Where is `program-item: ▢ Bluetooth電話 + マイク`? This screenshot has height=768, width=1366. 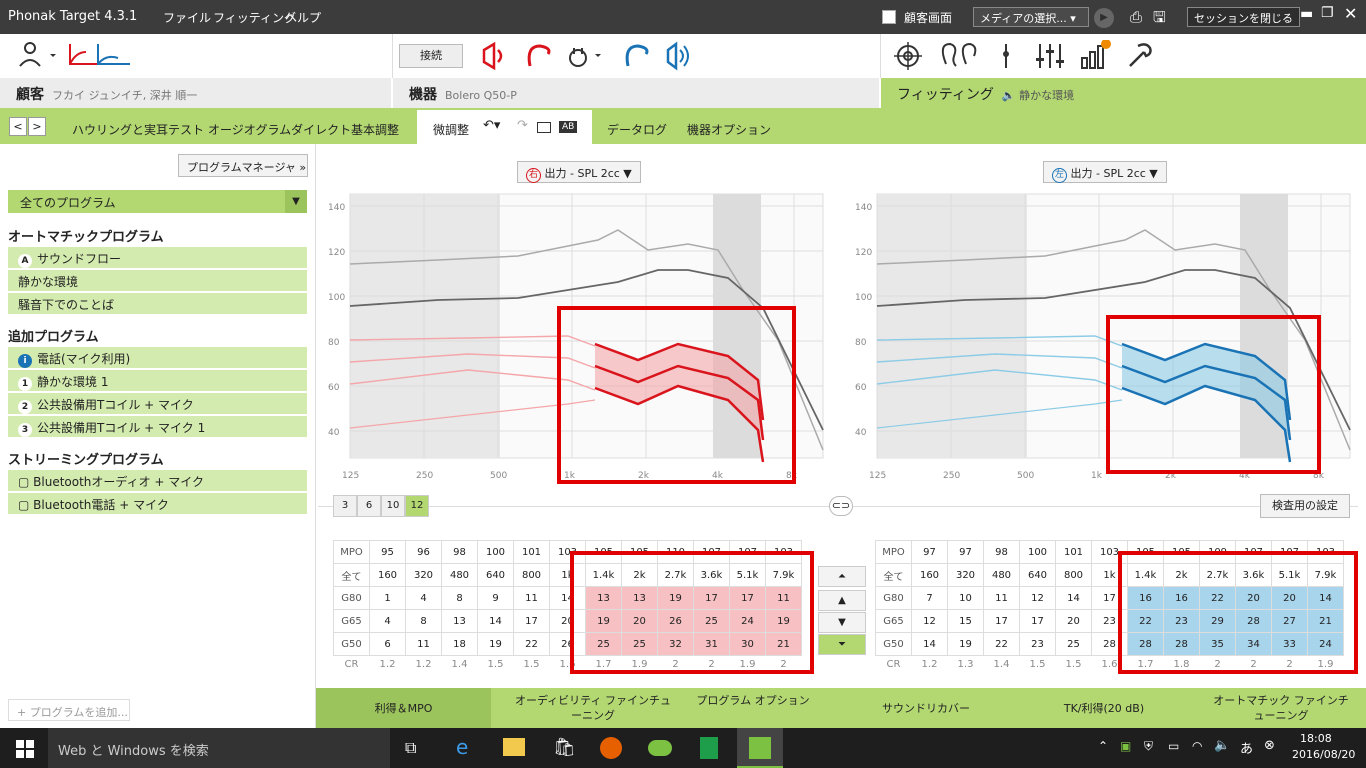
program-item: ▢ Bluetooth電話 + マイク is located at coordinates (157, 504).